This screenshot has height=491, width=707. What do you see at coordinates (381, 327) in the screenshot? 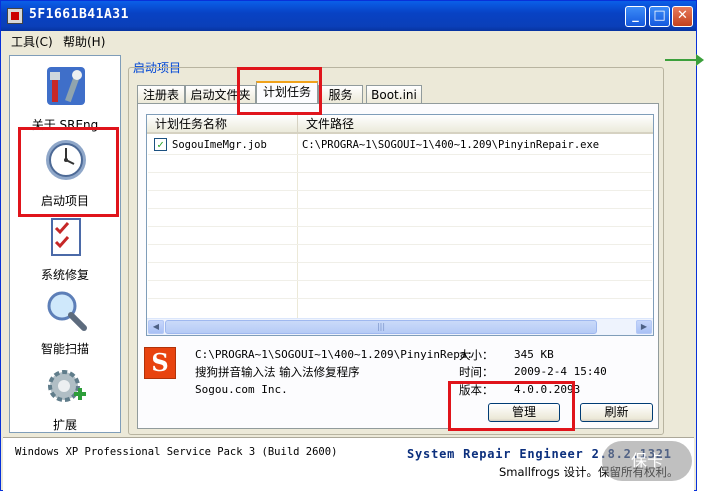
I see `scroll-thumb: |||` at bounding box center [381, 327].